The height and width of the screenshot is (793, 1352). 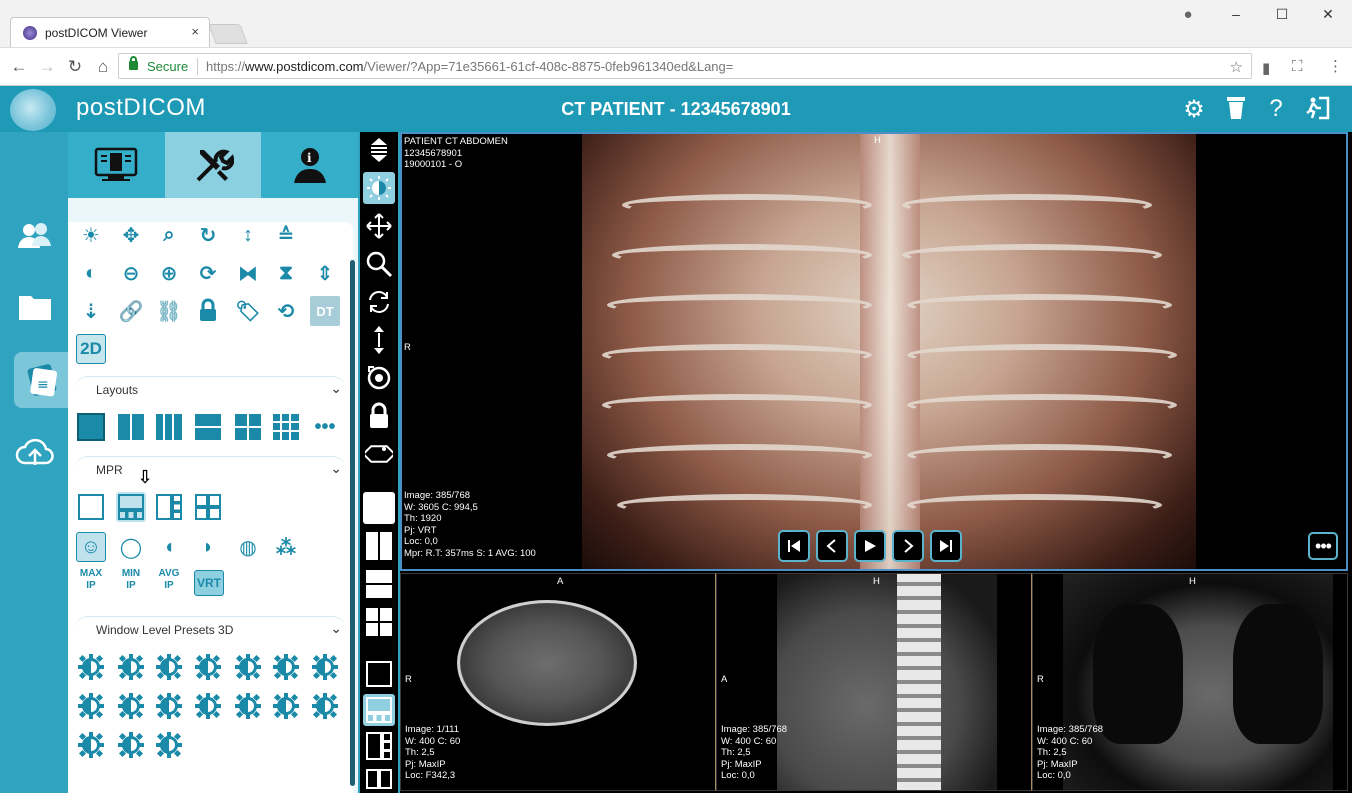 I want to click on settings-icon: ⚙, so click(x=1194, y=109).